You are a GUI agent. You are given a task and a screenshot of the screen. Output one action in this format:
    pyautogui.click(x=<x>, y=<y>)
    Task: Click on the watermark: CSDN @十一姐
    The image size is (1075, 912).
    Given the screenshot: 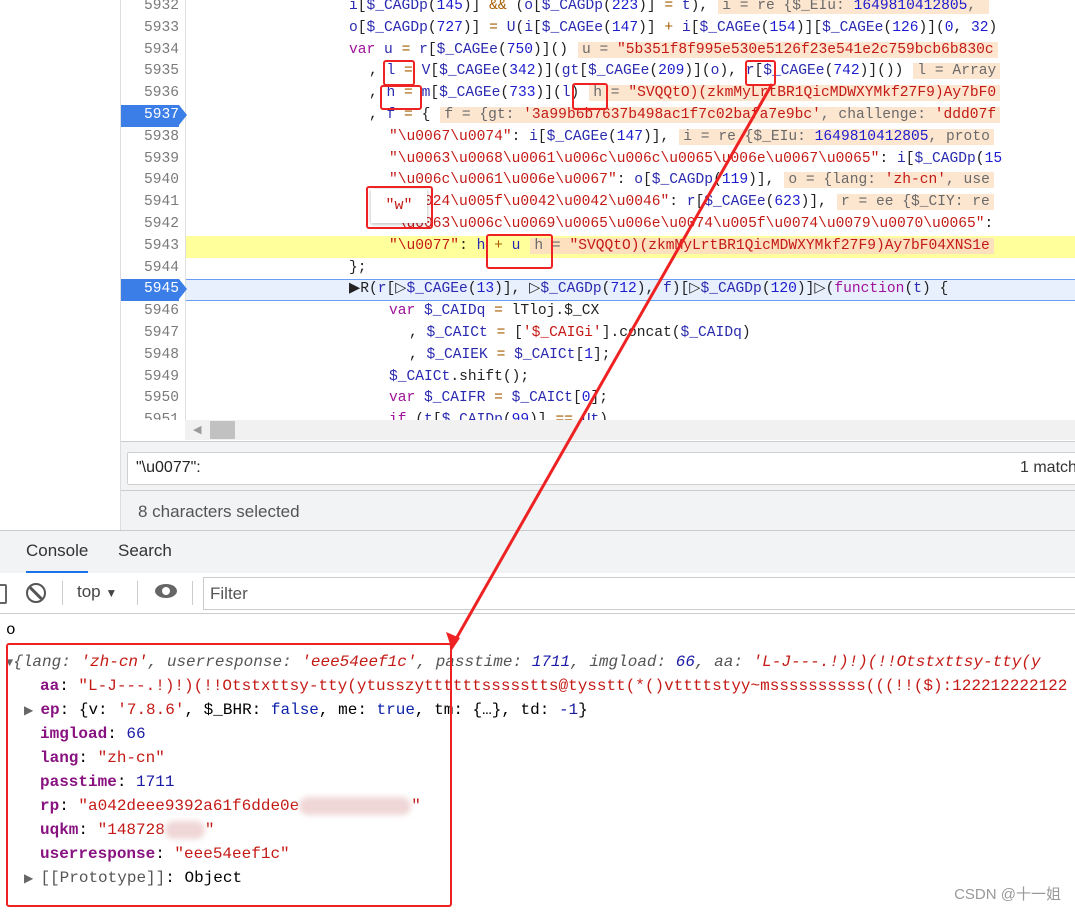 What is the action you would take?
    pyautogui.click(x=1007, y=894)
    